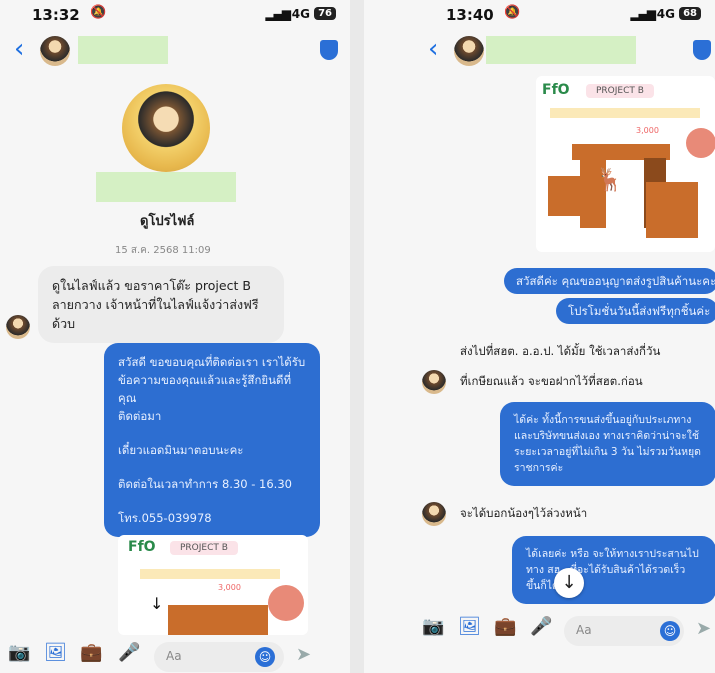 The width and height of the screenshot is (715, 673). Describe the element at coordinates (609, 281) in the screenshot. I see `outgoing-message: สวัสดีค่ะ คุณขออนุญาตส่งรูปสินค้านะคะ` at that location.